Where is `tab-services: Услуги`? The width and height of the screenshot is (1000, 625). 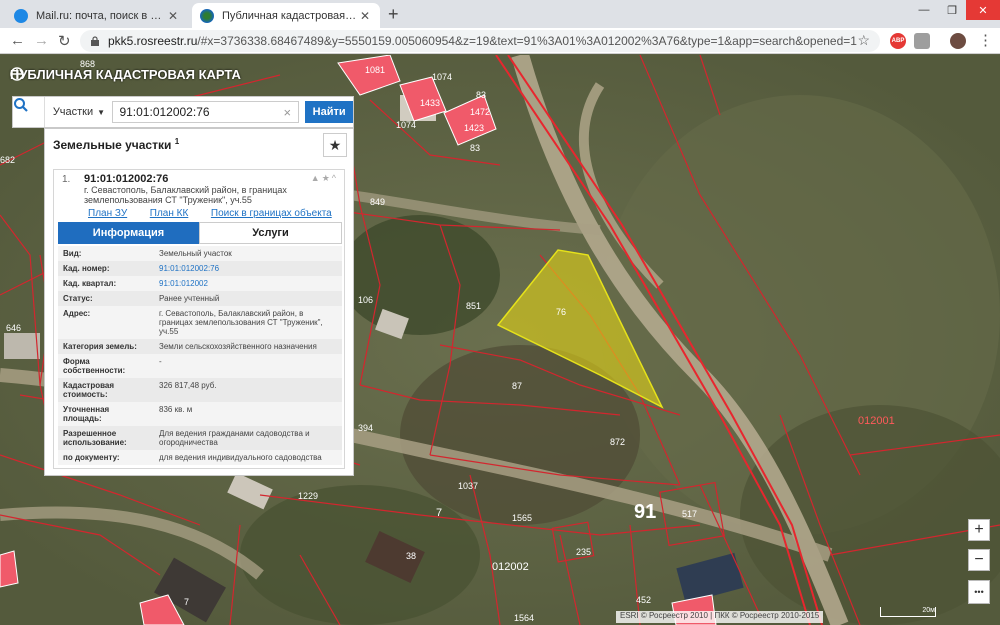 tab-services: Услуги is located at coordinates (270, 233).